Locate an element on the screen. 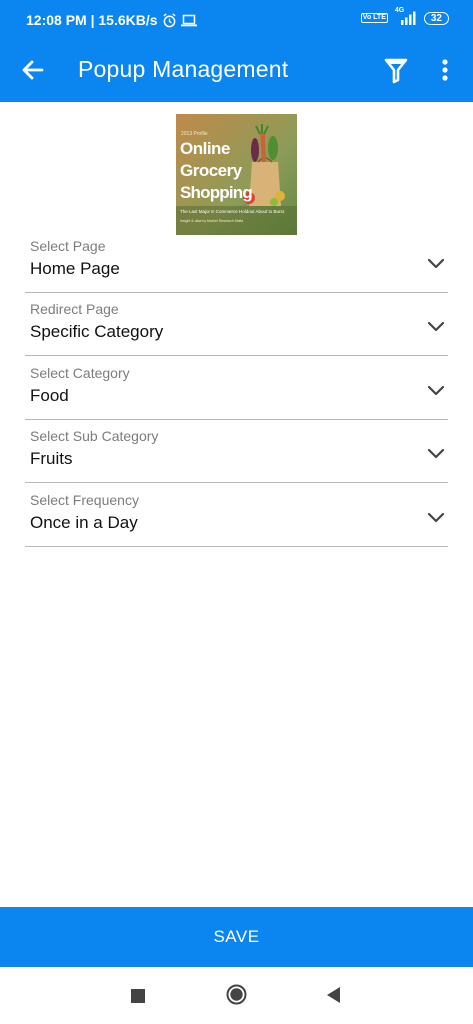  signal-icon is located at coordinates (408, 18).